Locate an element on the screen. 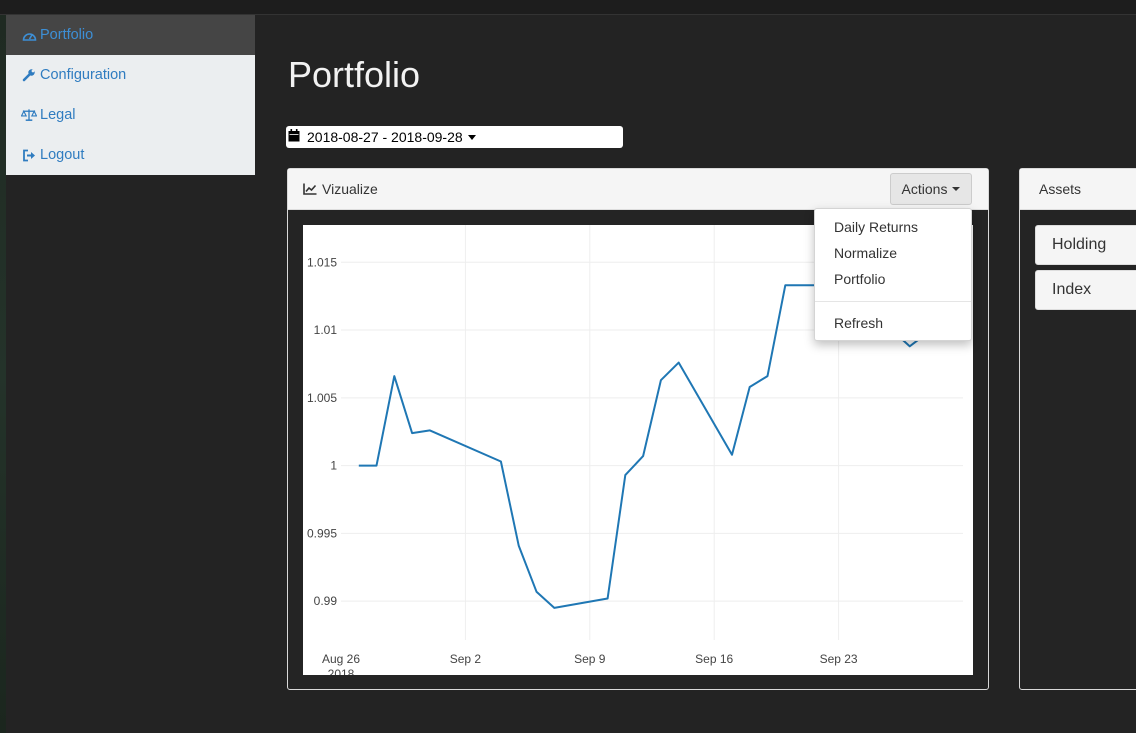  menu-divider is located at coordinates (893, 301).